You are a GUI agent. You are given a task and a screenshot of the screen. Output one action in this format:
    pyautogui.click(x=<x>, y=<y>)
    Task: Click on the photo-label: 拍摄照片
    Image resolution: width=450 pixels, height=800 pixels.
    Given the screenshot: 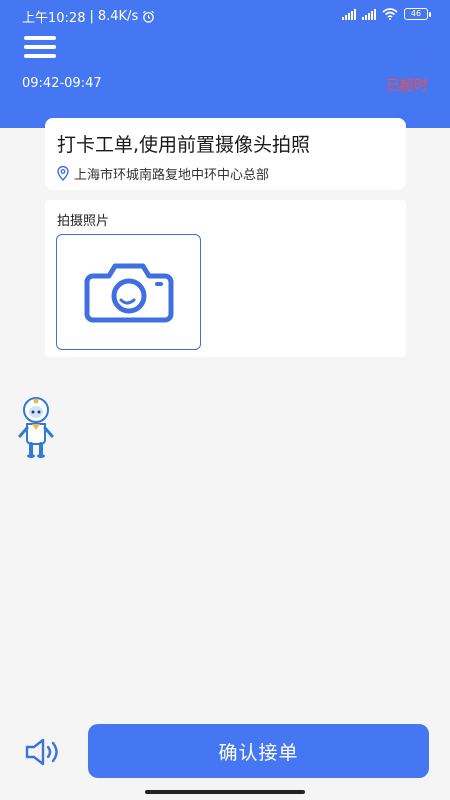 What is the action you would take?
    pyautogui.click(x=83, y=221)
    